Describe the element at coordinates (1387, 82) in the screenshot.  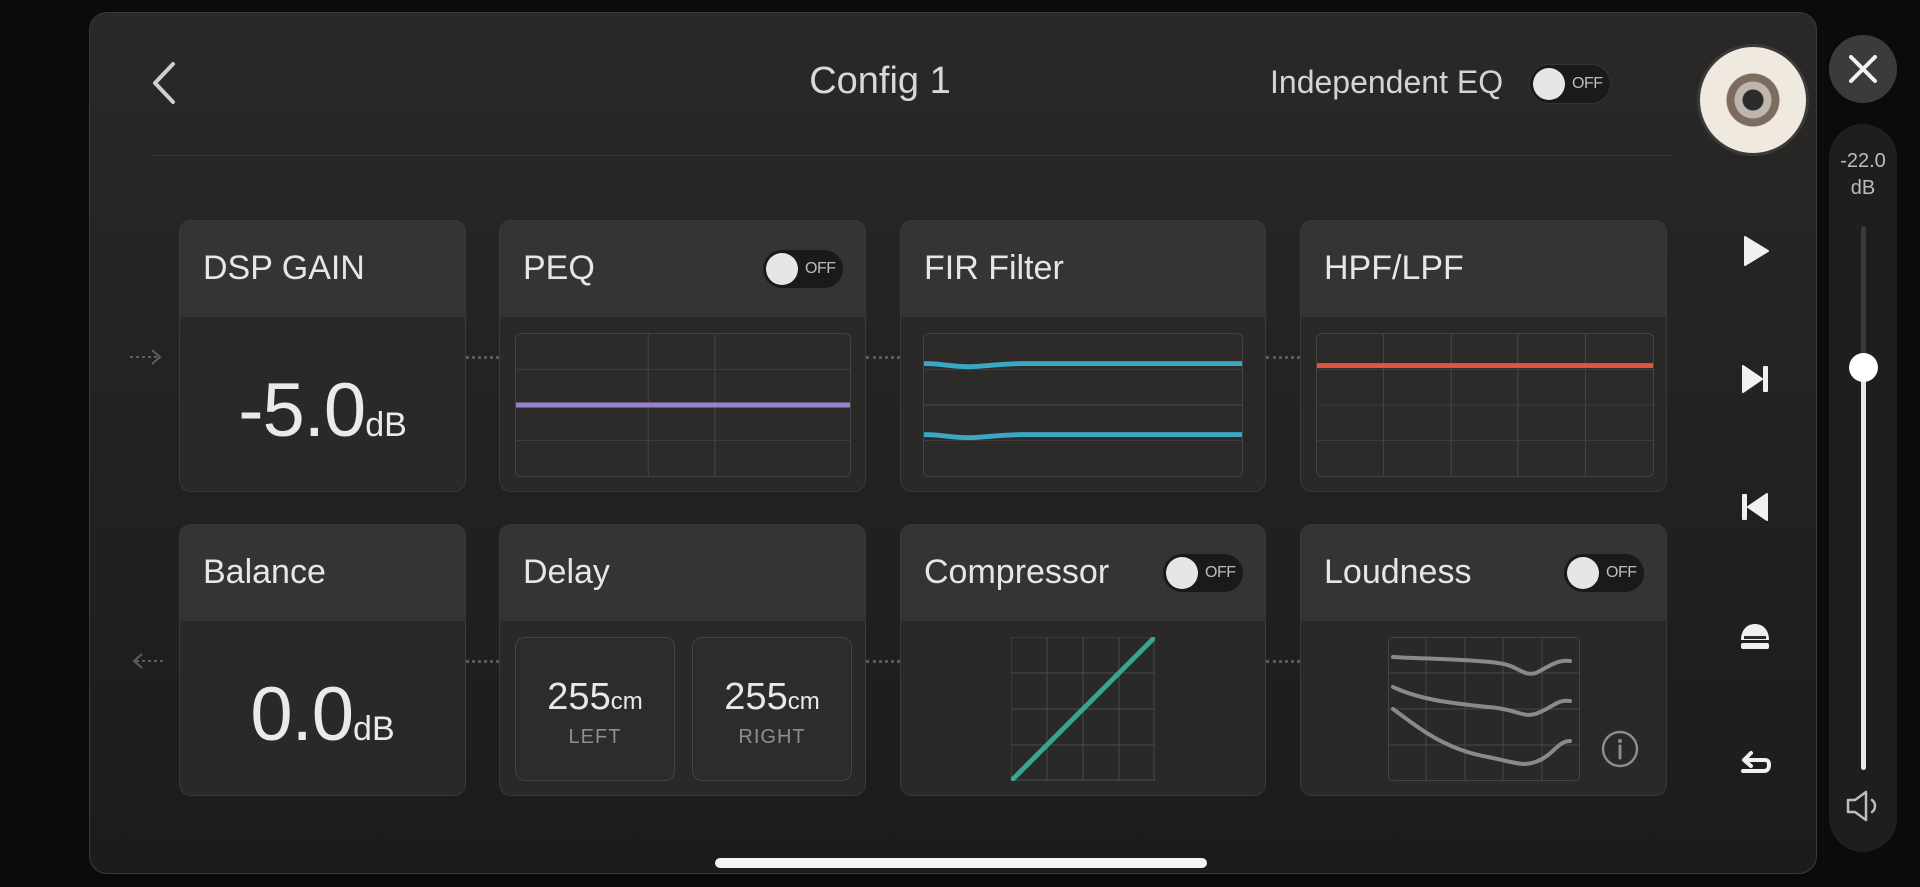
I see `independent-eq-label: Independent EQ` at that location.